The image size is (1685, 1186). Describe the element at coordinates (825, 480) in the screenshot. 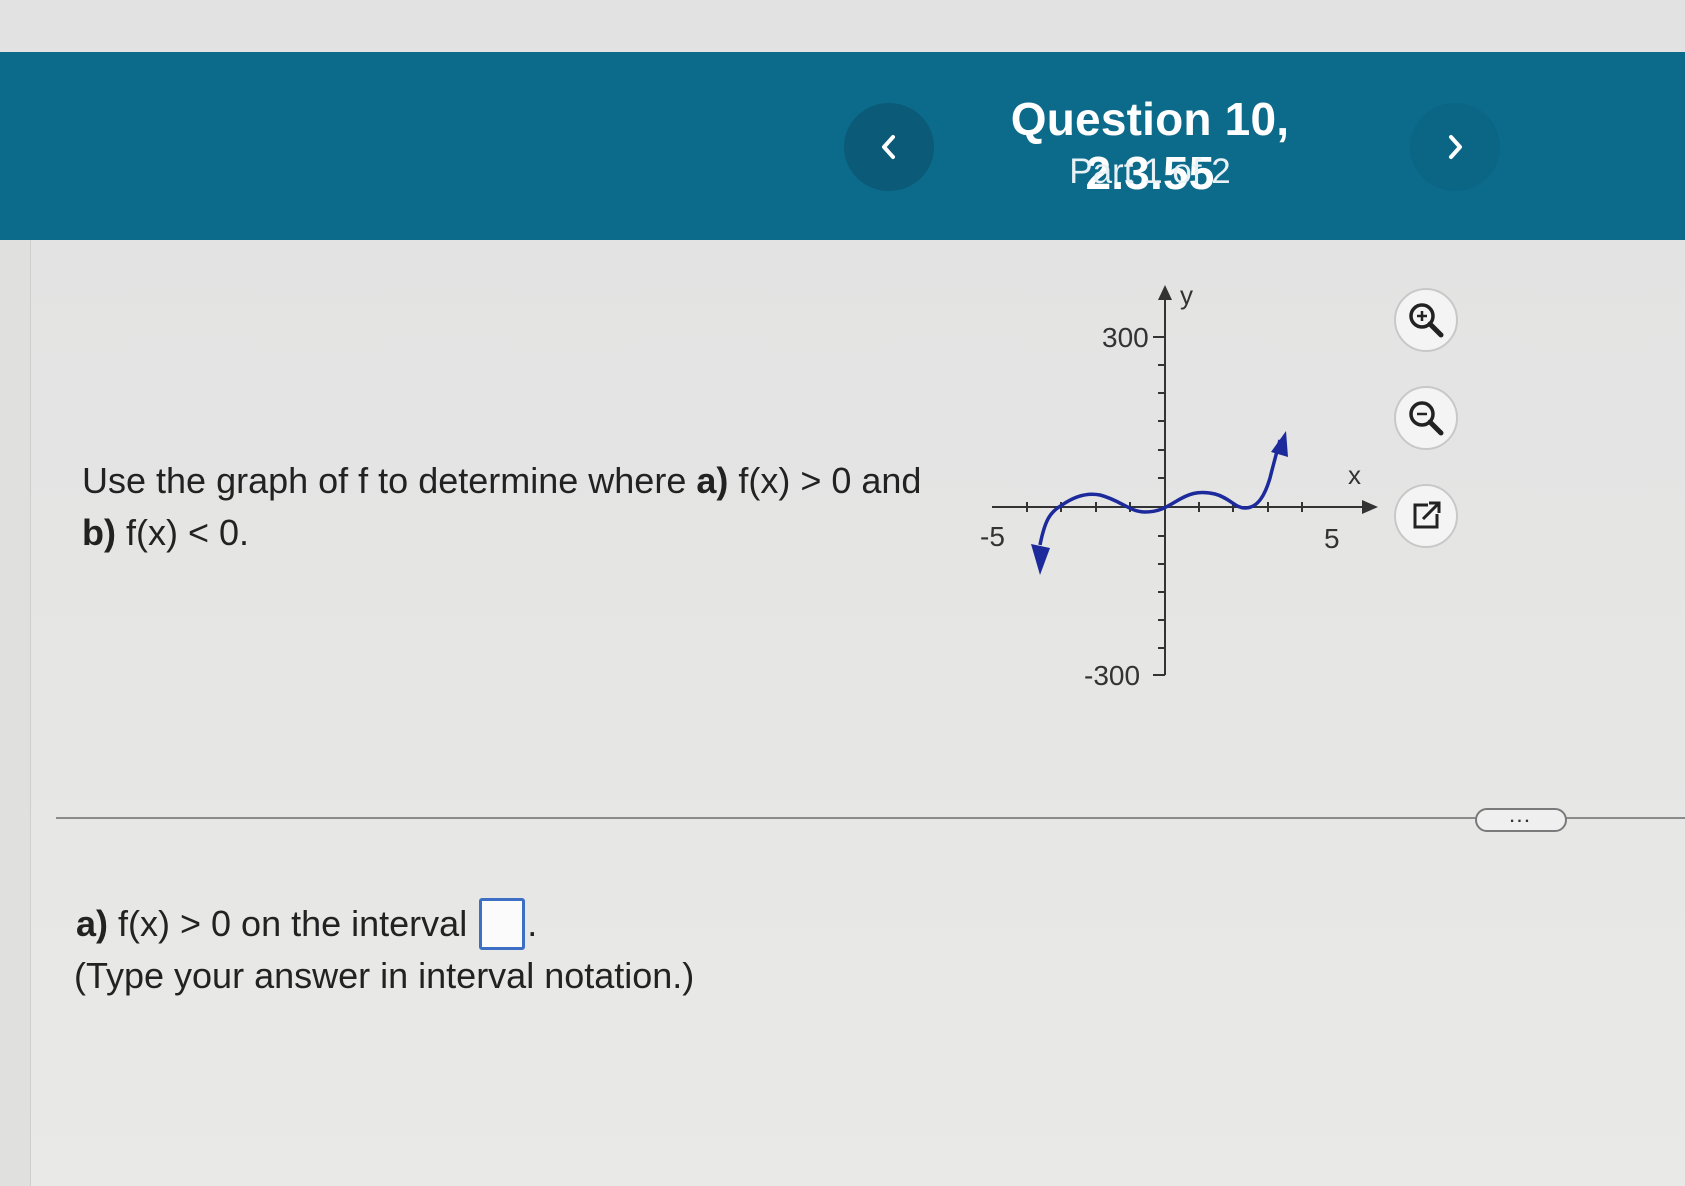

I see `prompt-text-2: f(x) > 0 and` at that location.